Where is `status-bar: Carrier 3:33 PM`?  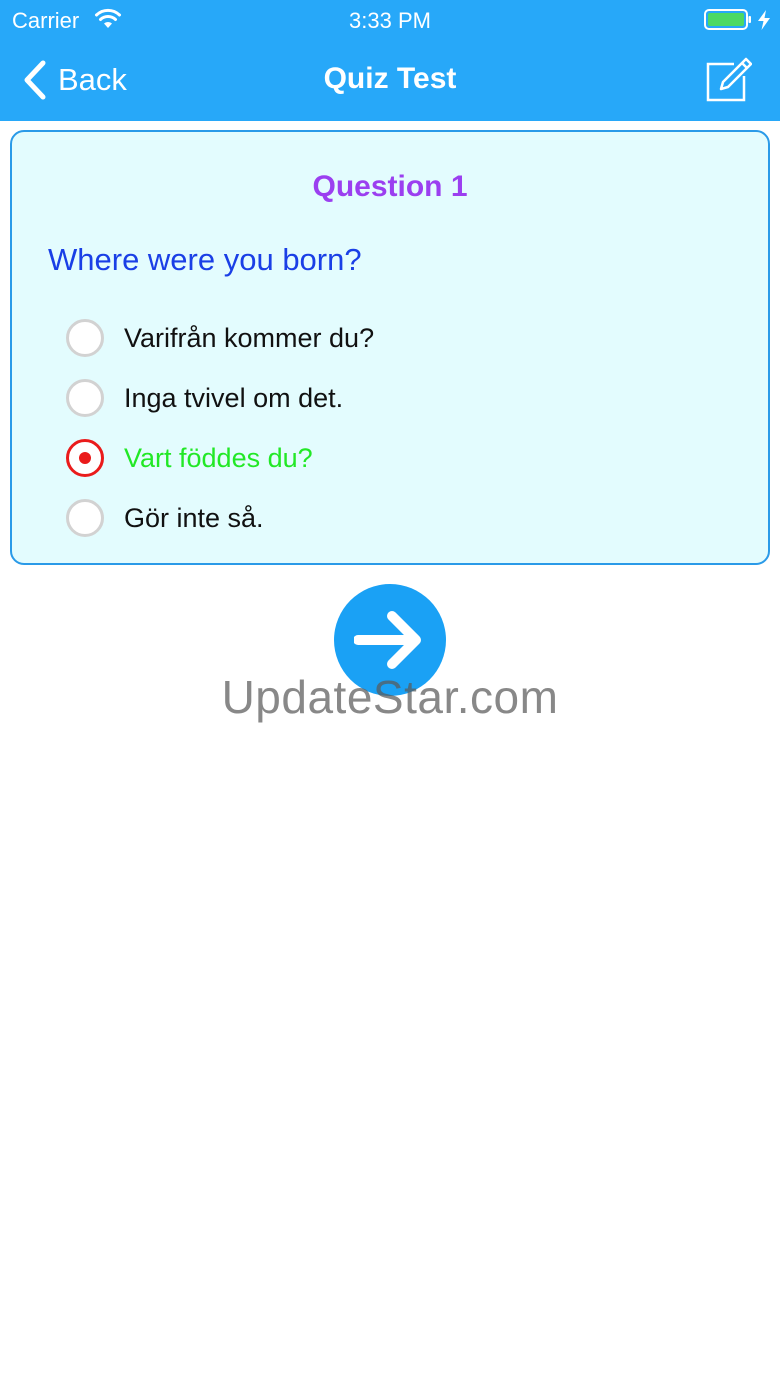 status-bar: Carrier 3:33 PM is located at coordinates (390, 20).